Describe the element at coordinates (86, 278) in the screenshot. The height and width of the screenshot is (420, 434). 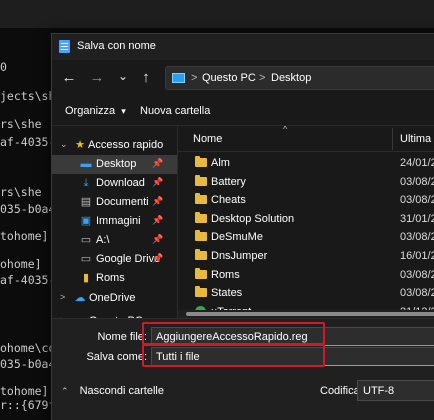
I see `roms-icon: ▮` at that location.